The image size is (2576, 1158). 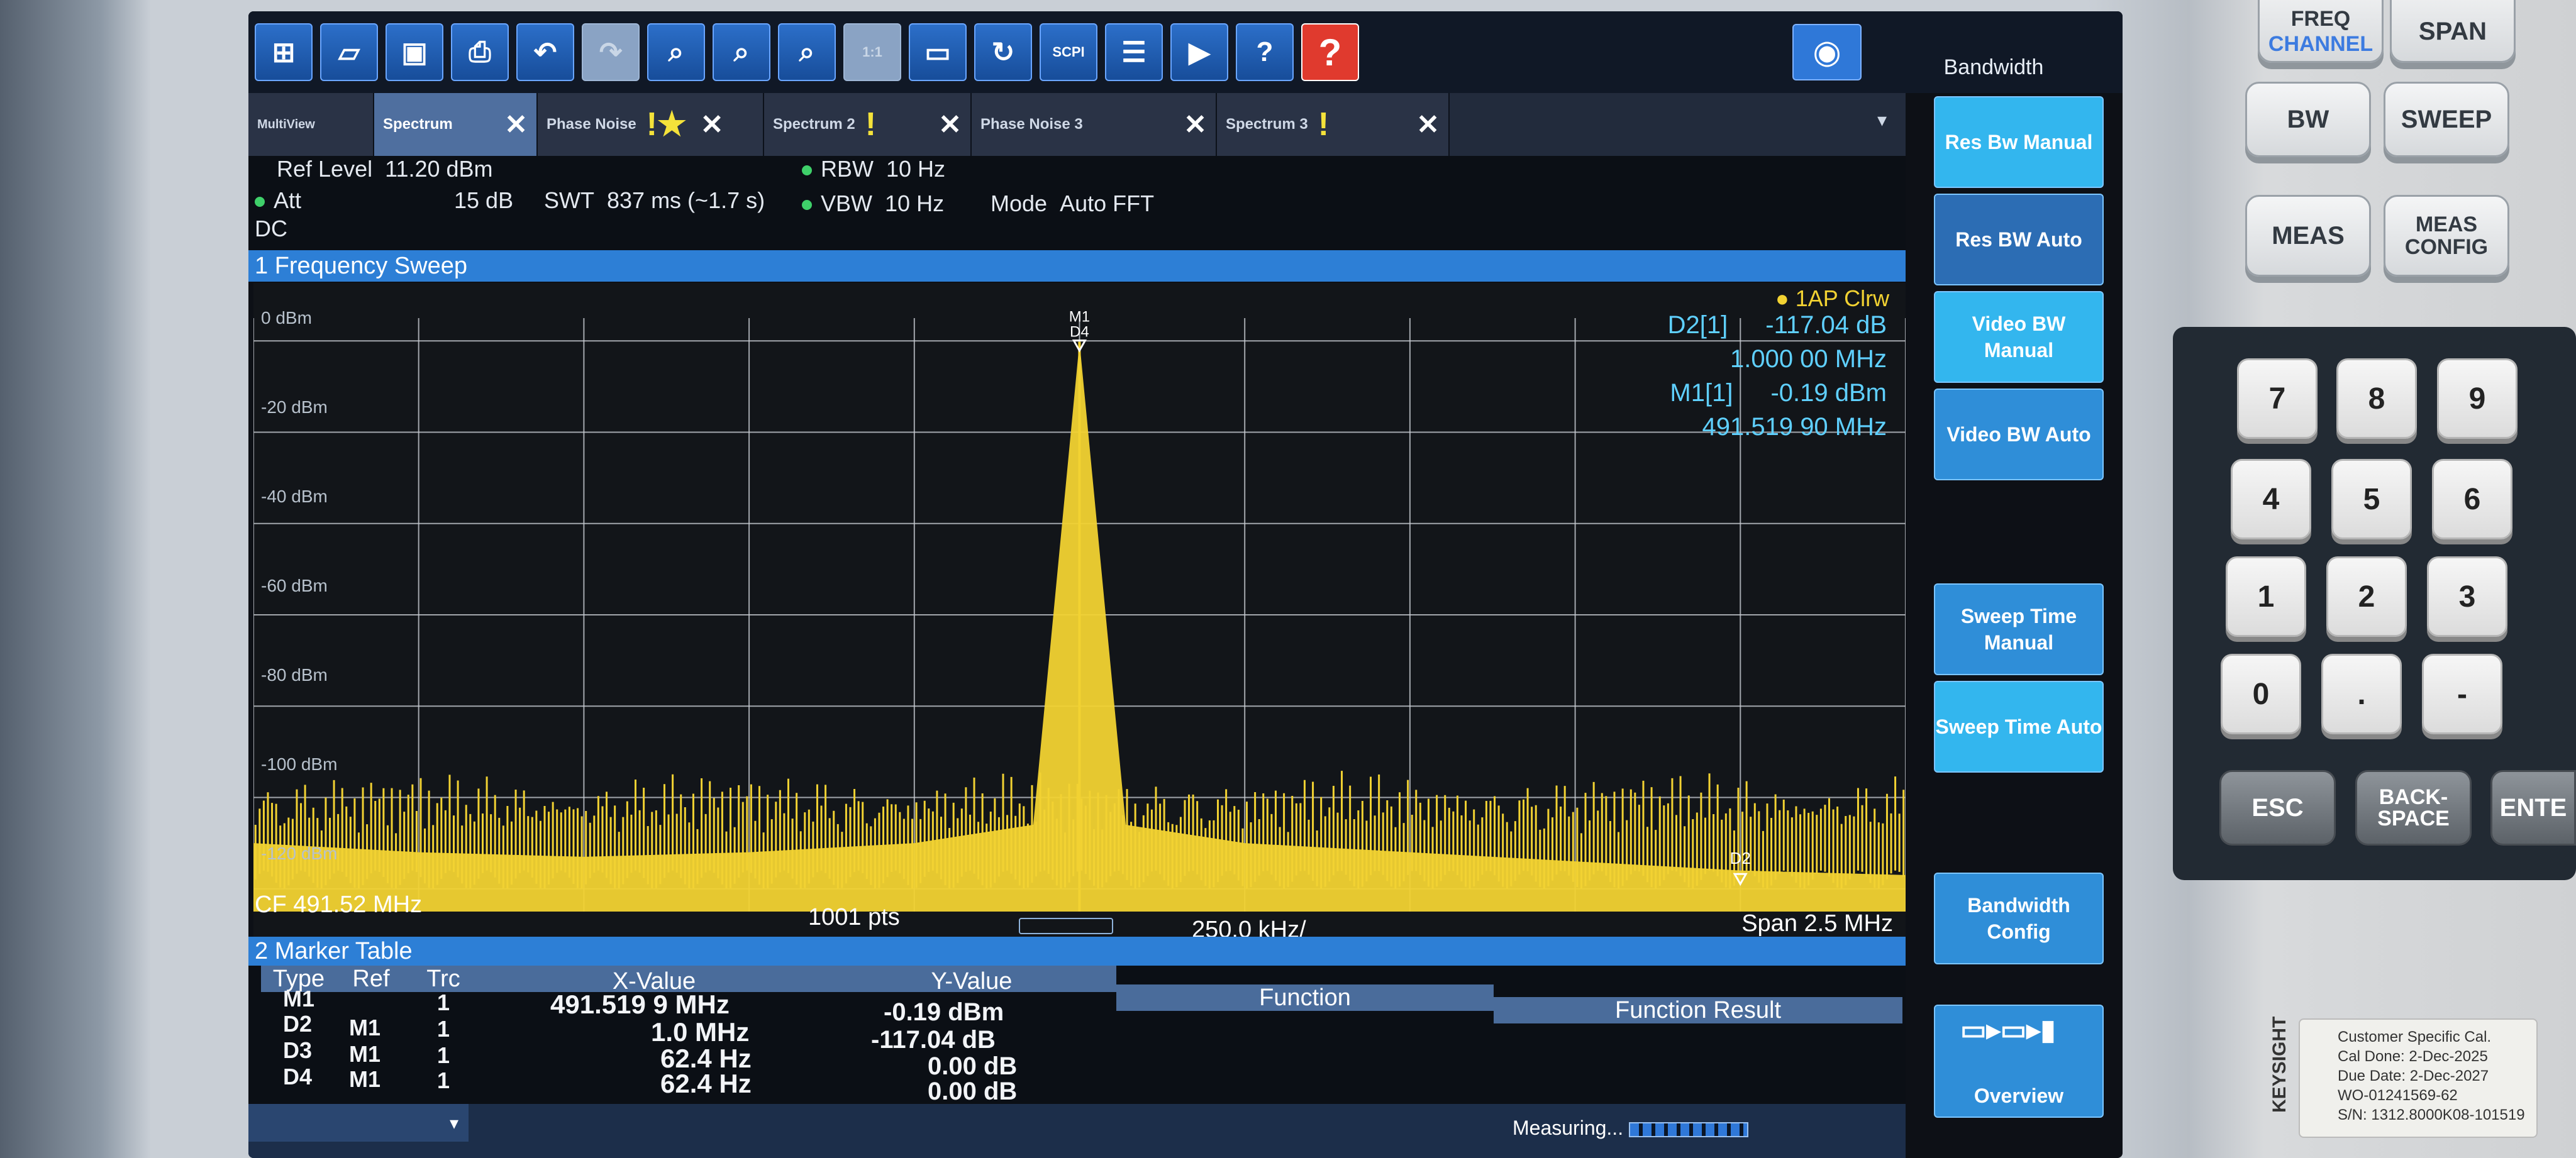 What do you see at coordinates (873, 203) in the screenshot?
I see `vbw: VBW 10 Hz` at bounding box center [873, 203].